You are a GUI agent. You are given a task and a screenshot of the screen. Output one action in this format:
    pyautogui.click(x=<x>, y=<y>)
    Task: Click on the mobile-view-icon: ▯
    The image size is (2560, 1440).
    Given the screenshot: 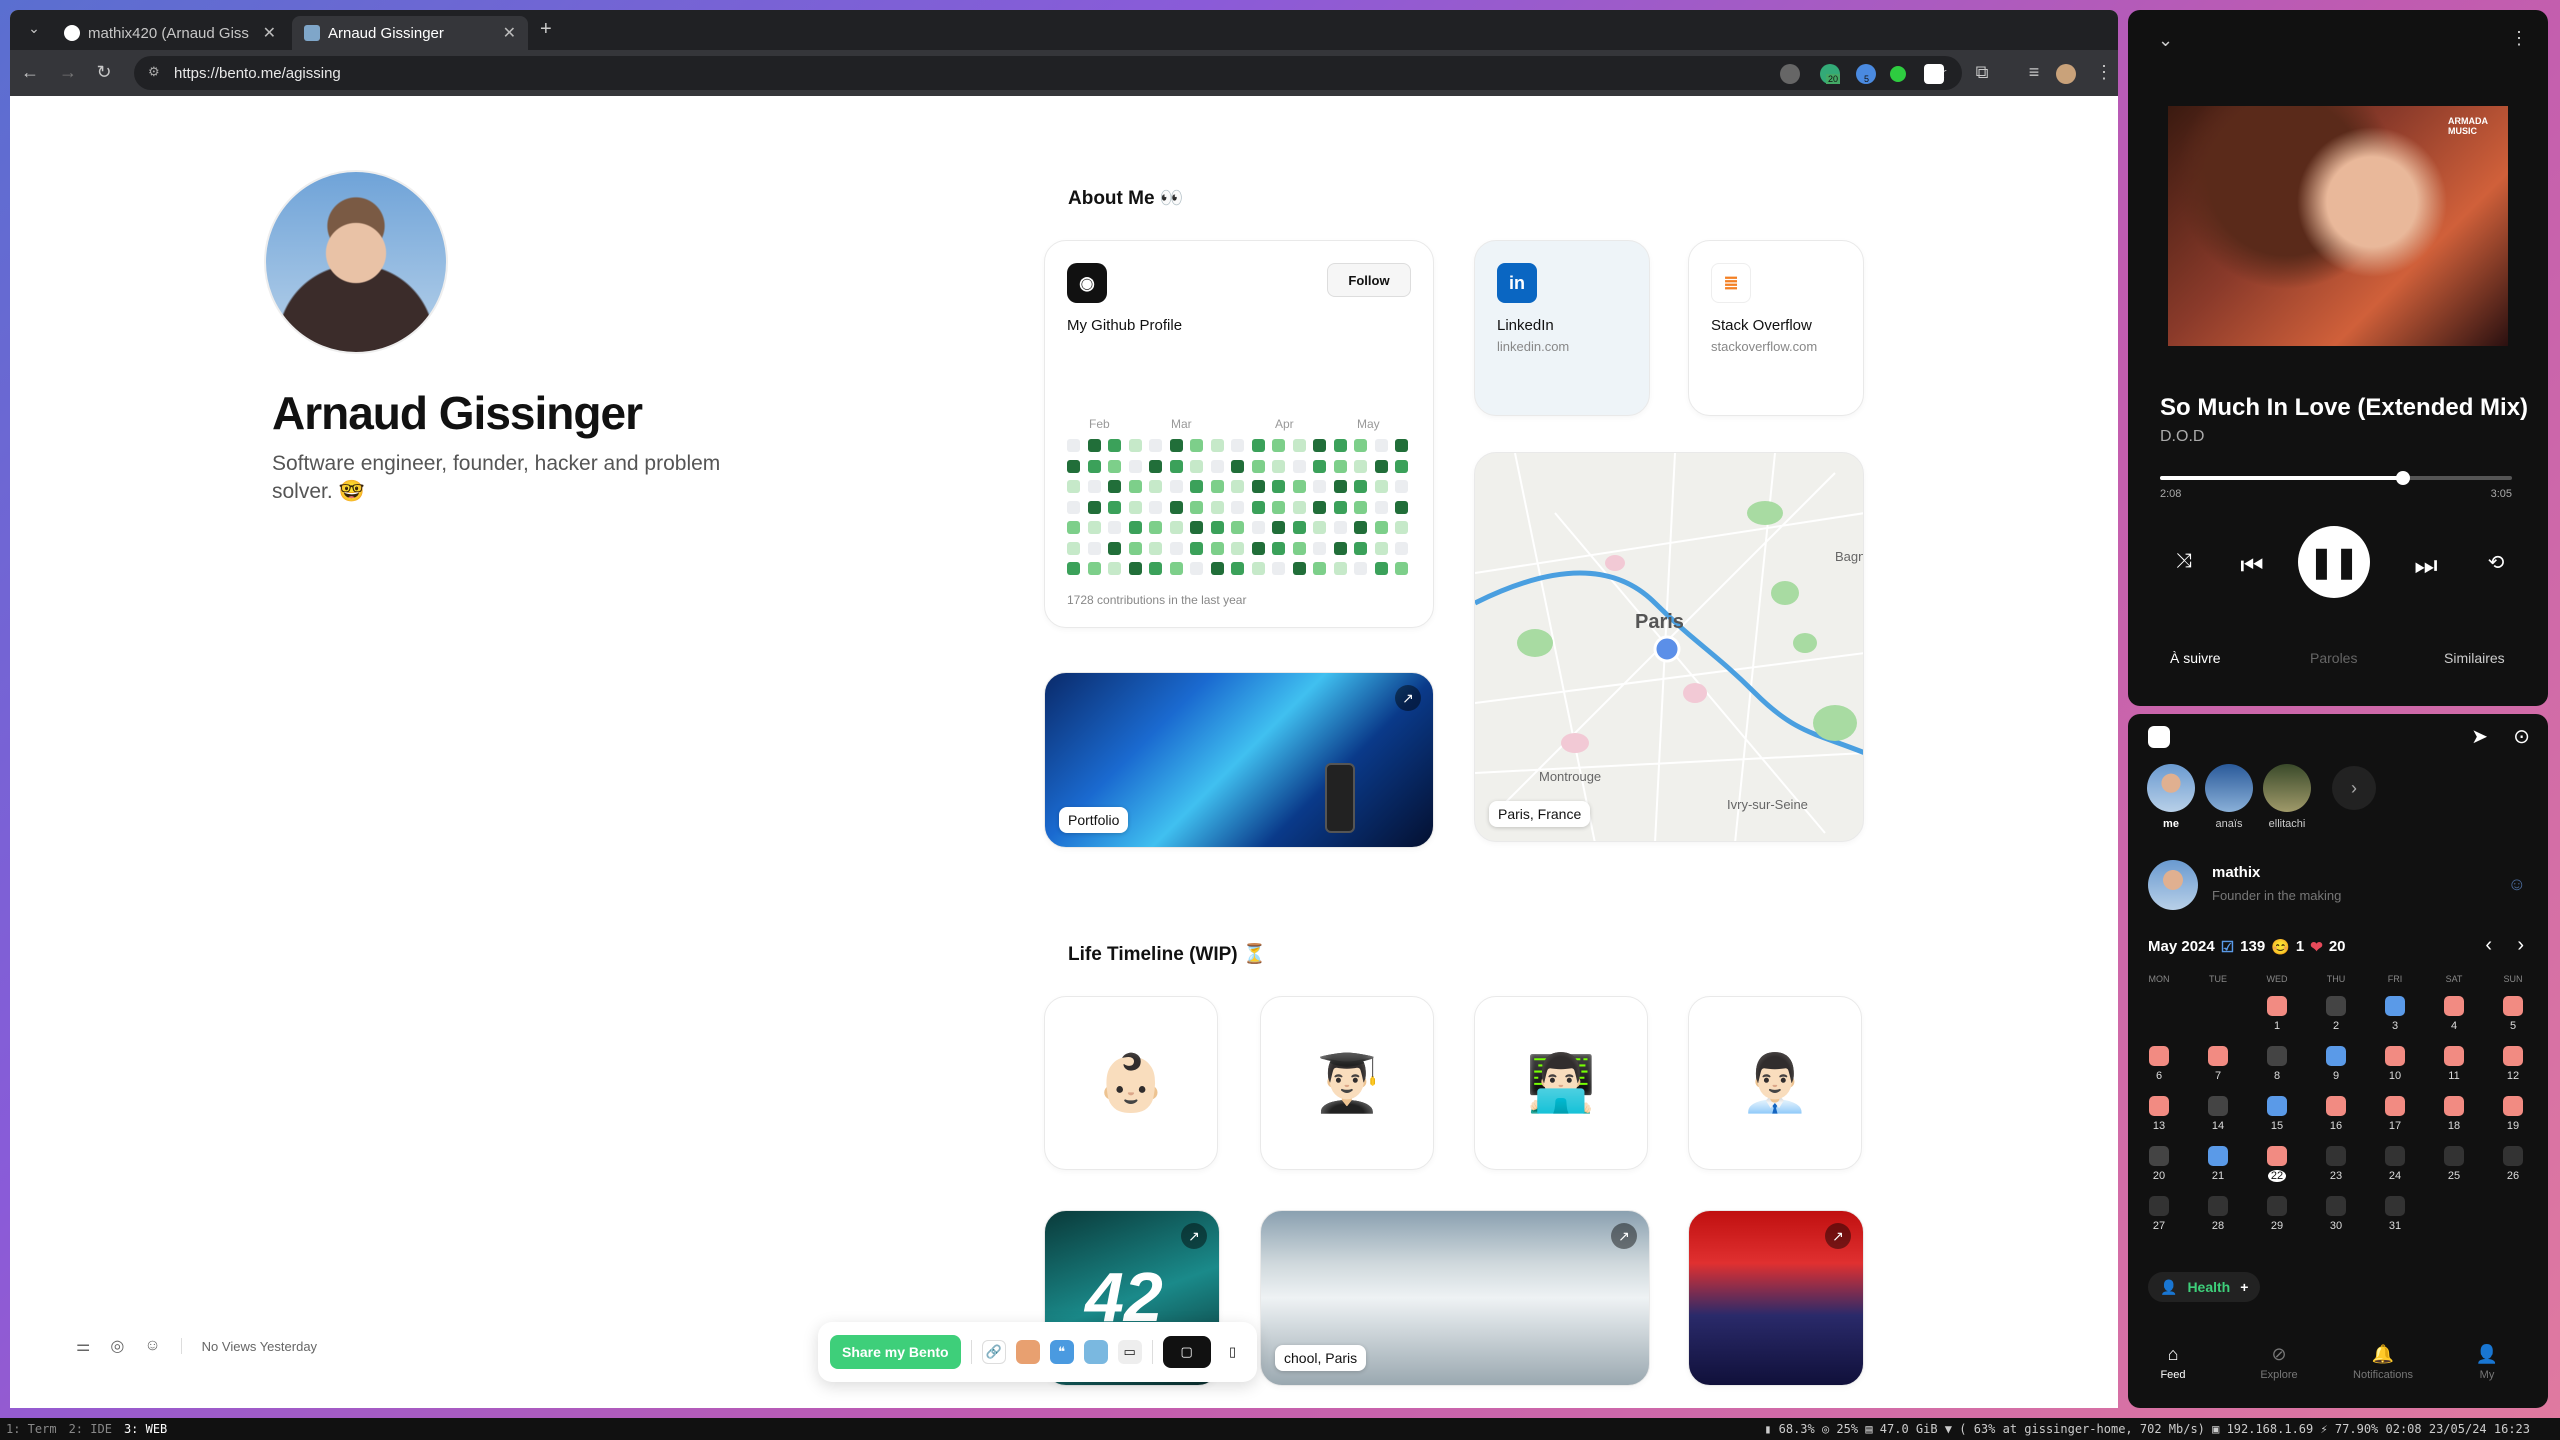 What is the action you would take?
    pyautogui.click(x=1233, y=1352)
    